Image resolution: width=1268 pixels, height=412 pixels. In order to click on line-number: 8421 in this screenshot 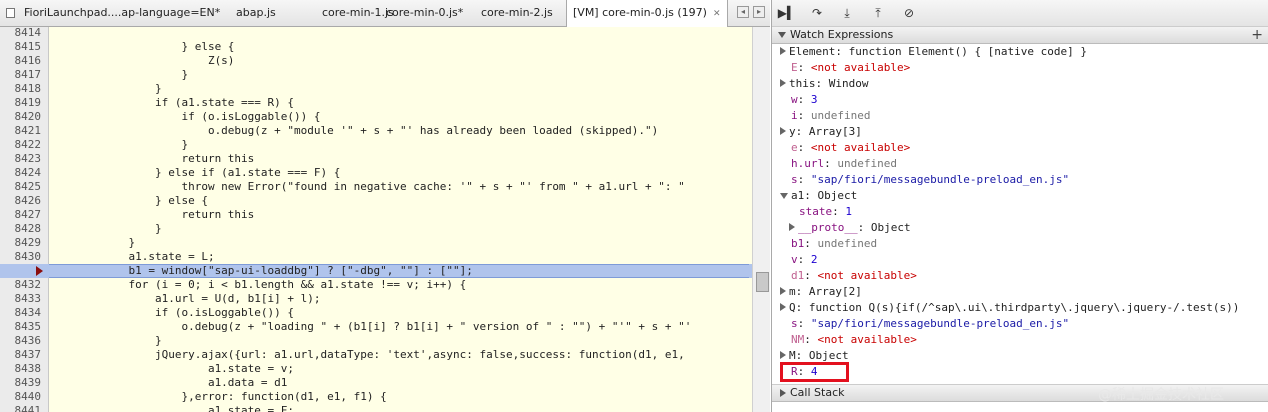, I will do `click(21, 131)`.